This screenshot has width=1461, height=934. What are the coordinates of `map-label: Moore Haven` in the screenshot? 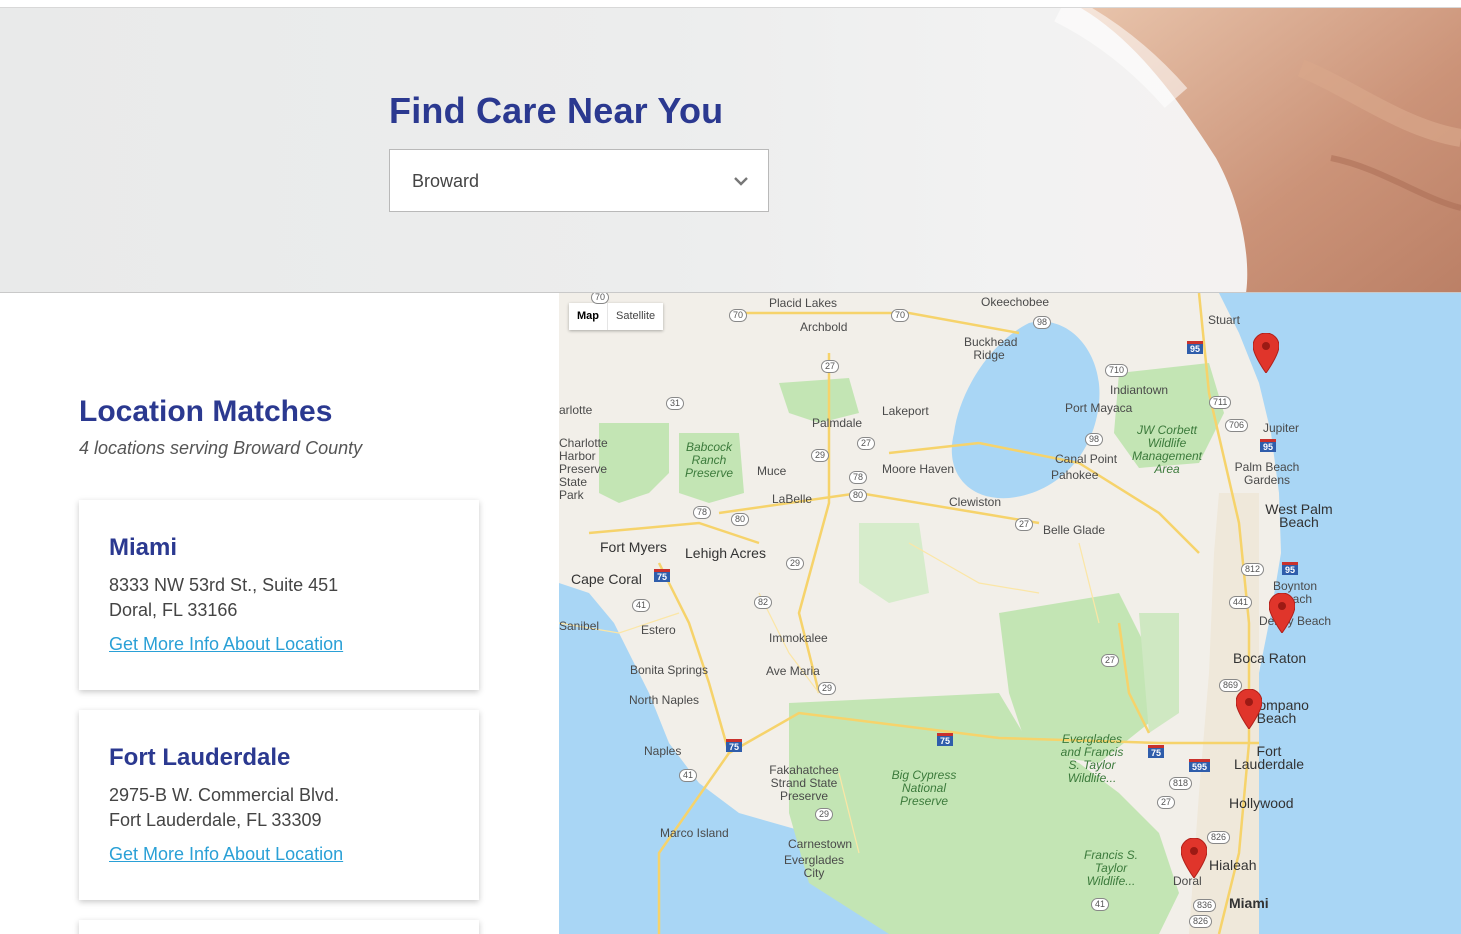 It's located at (918, 469).